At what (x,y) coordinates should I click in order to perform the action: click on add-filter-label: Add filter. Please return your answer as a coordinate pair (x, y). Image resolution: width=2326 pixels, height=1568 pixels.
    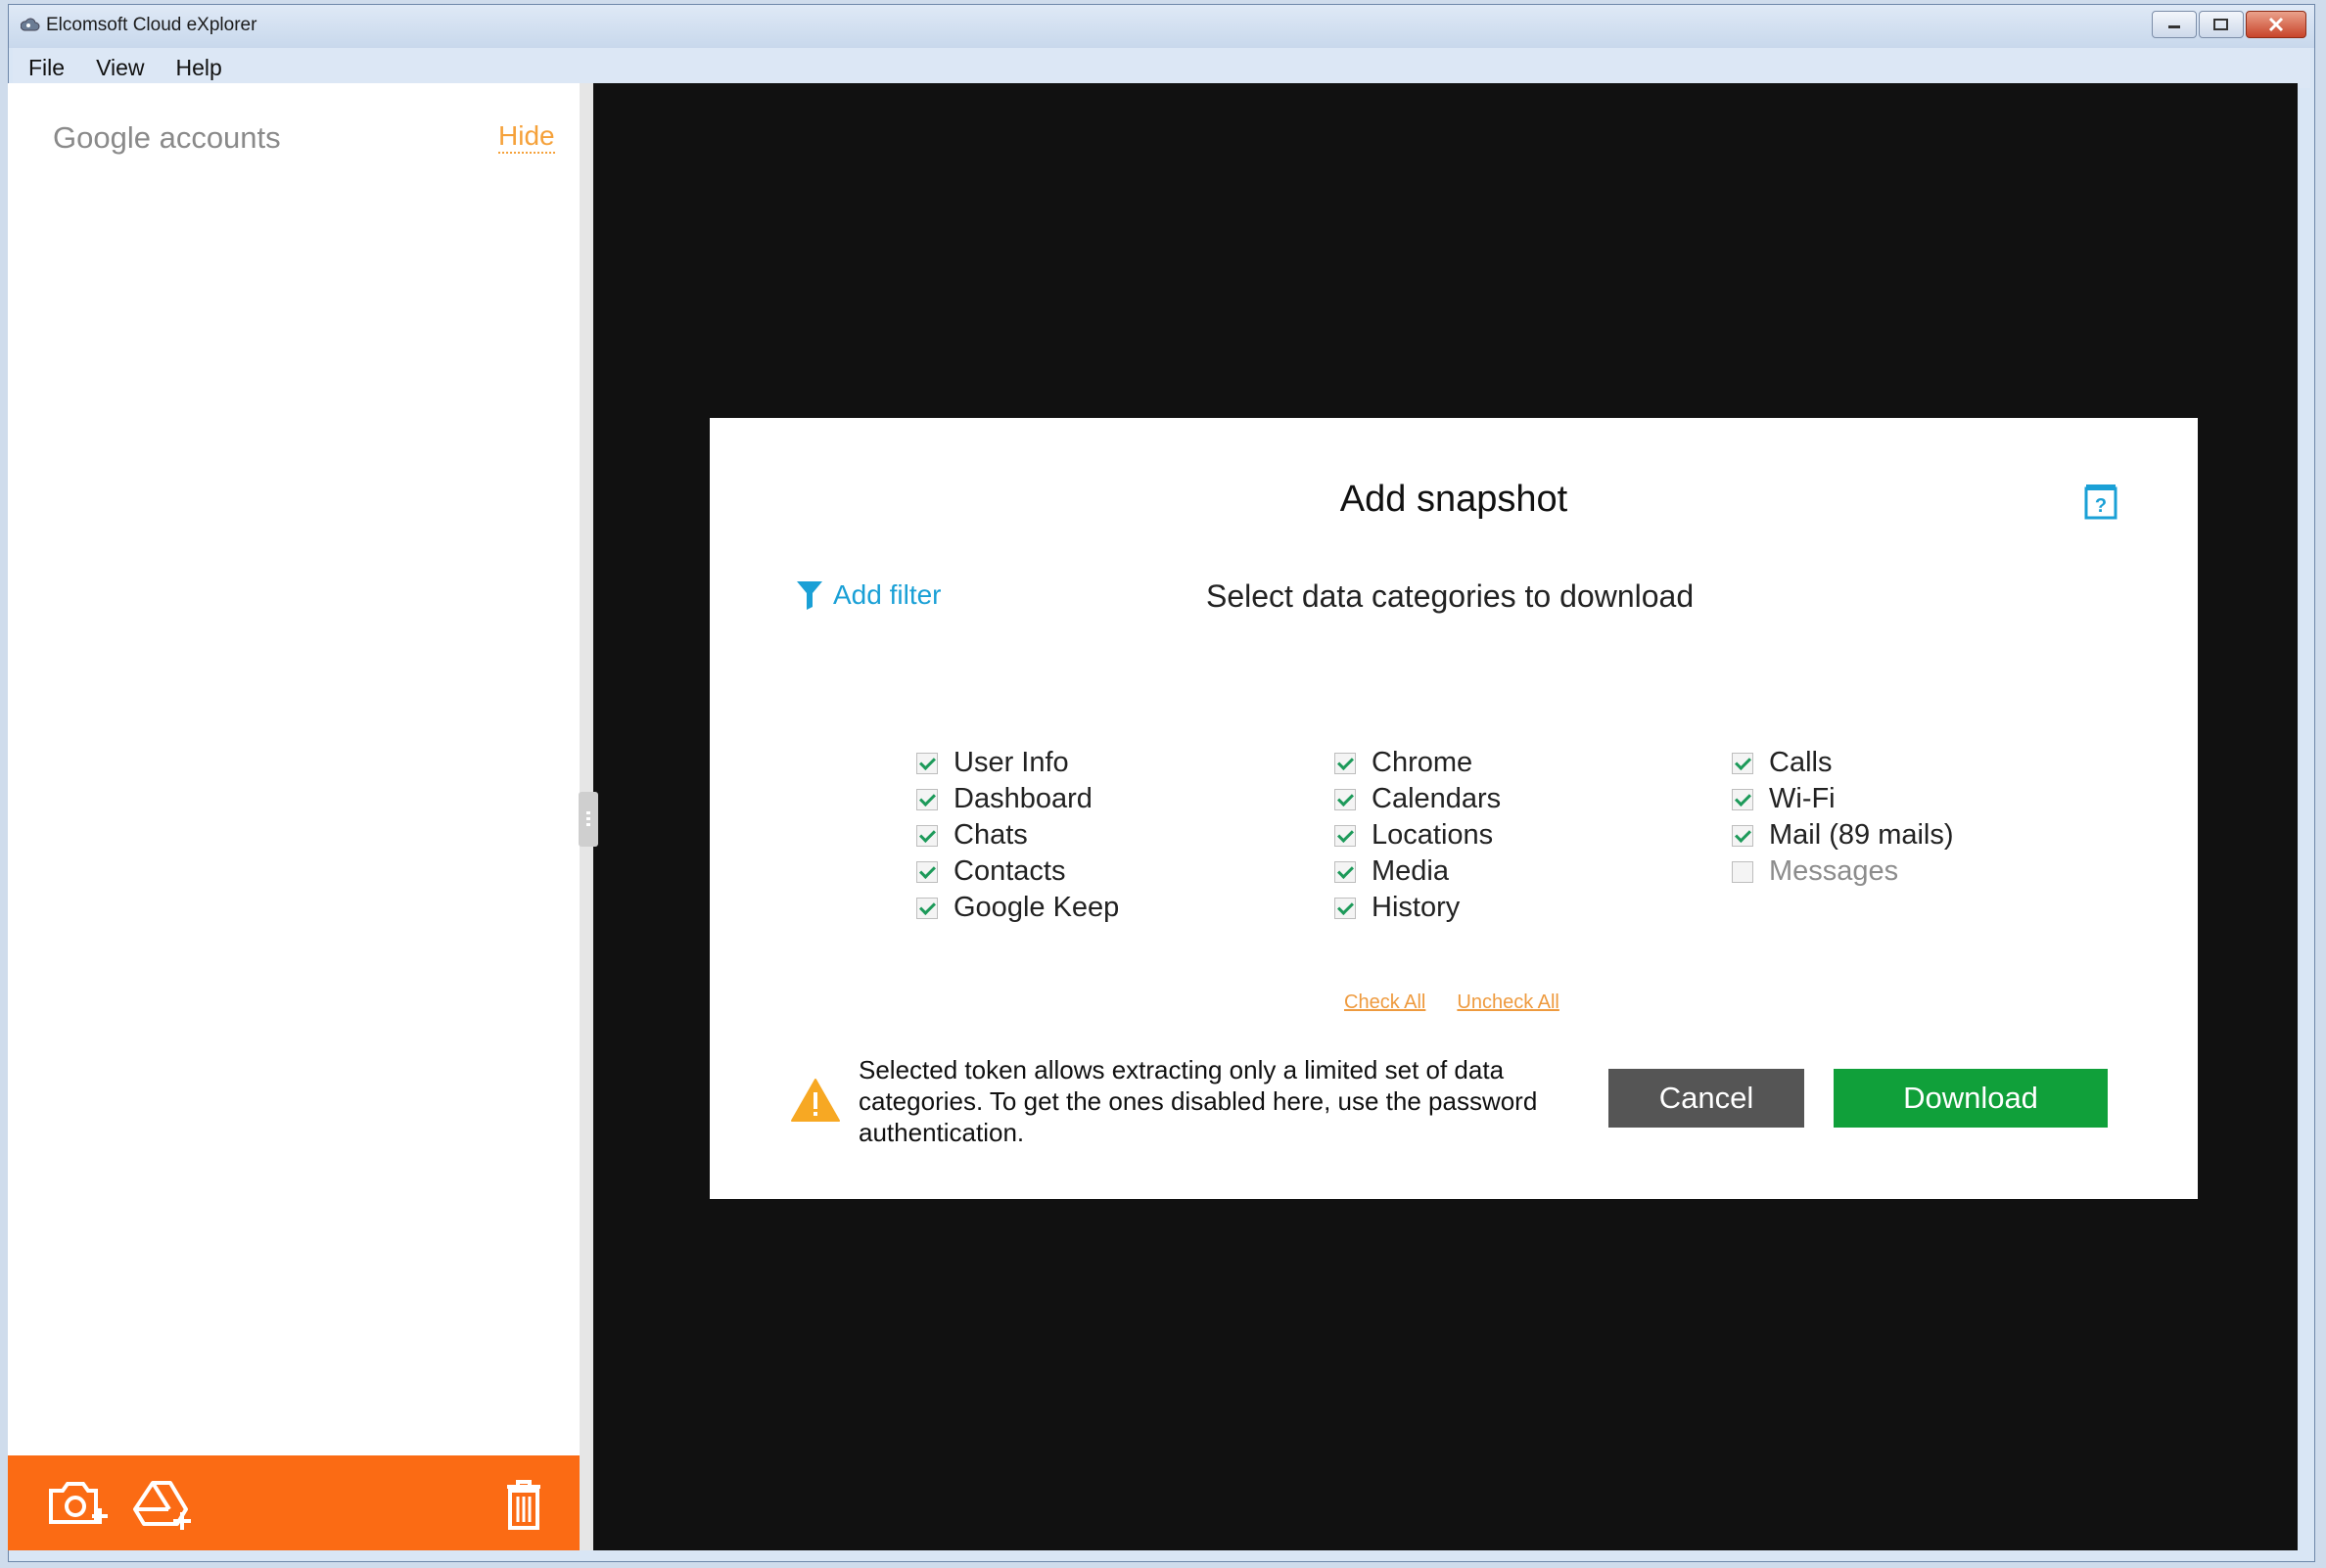
    Looking at the image, I should click on (888, 594).